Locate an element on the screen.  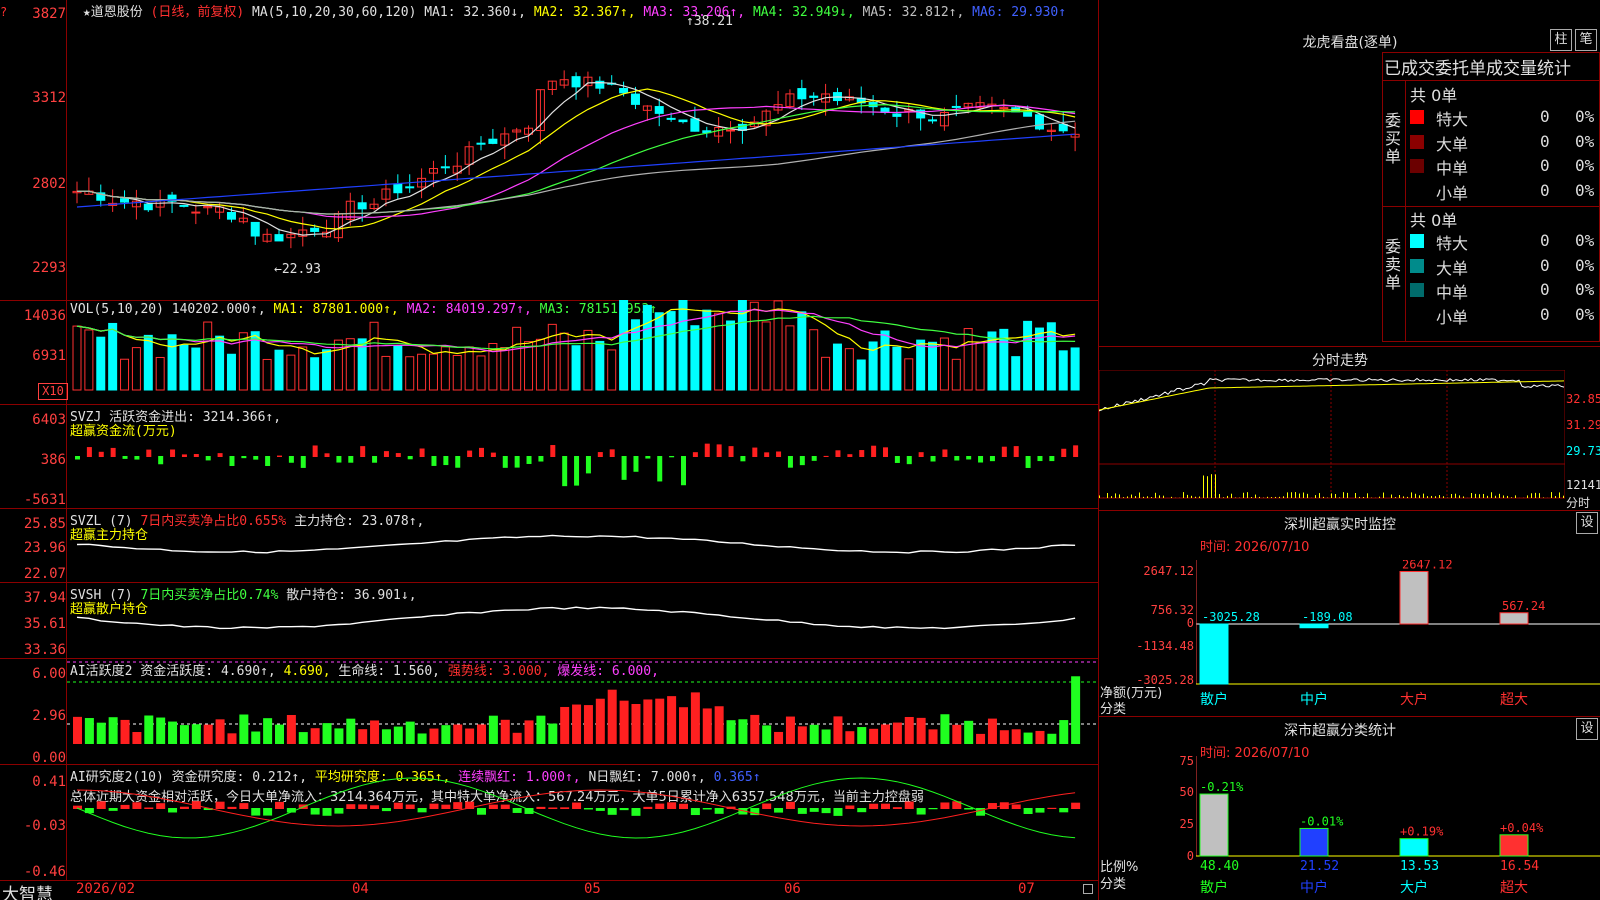
buy-row-1: 大单 0 0% is located at coordinates (1505, 142).